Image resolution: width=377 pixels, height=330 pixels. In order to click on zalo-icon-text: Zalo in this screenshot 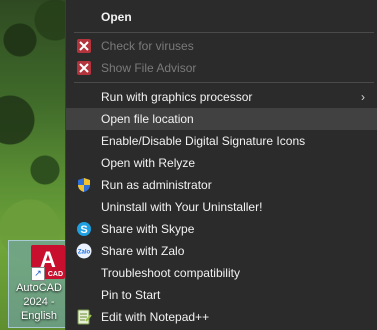, I will do `click(84, 253)`.